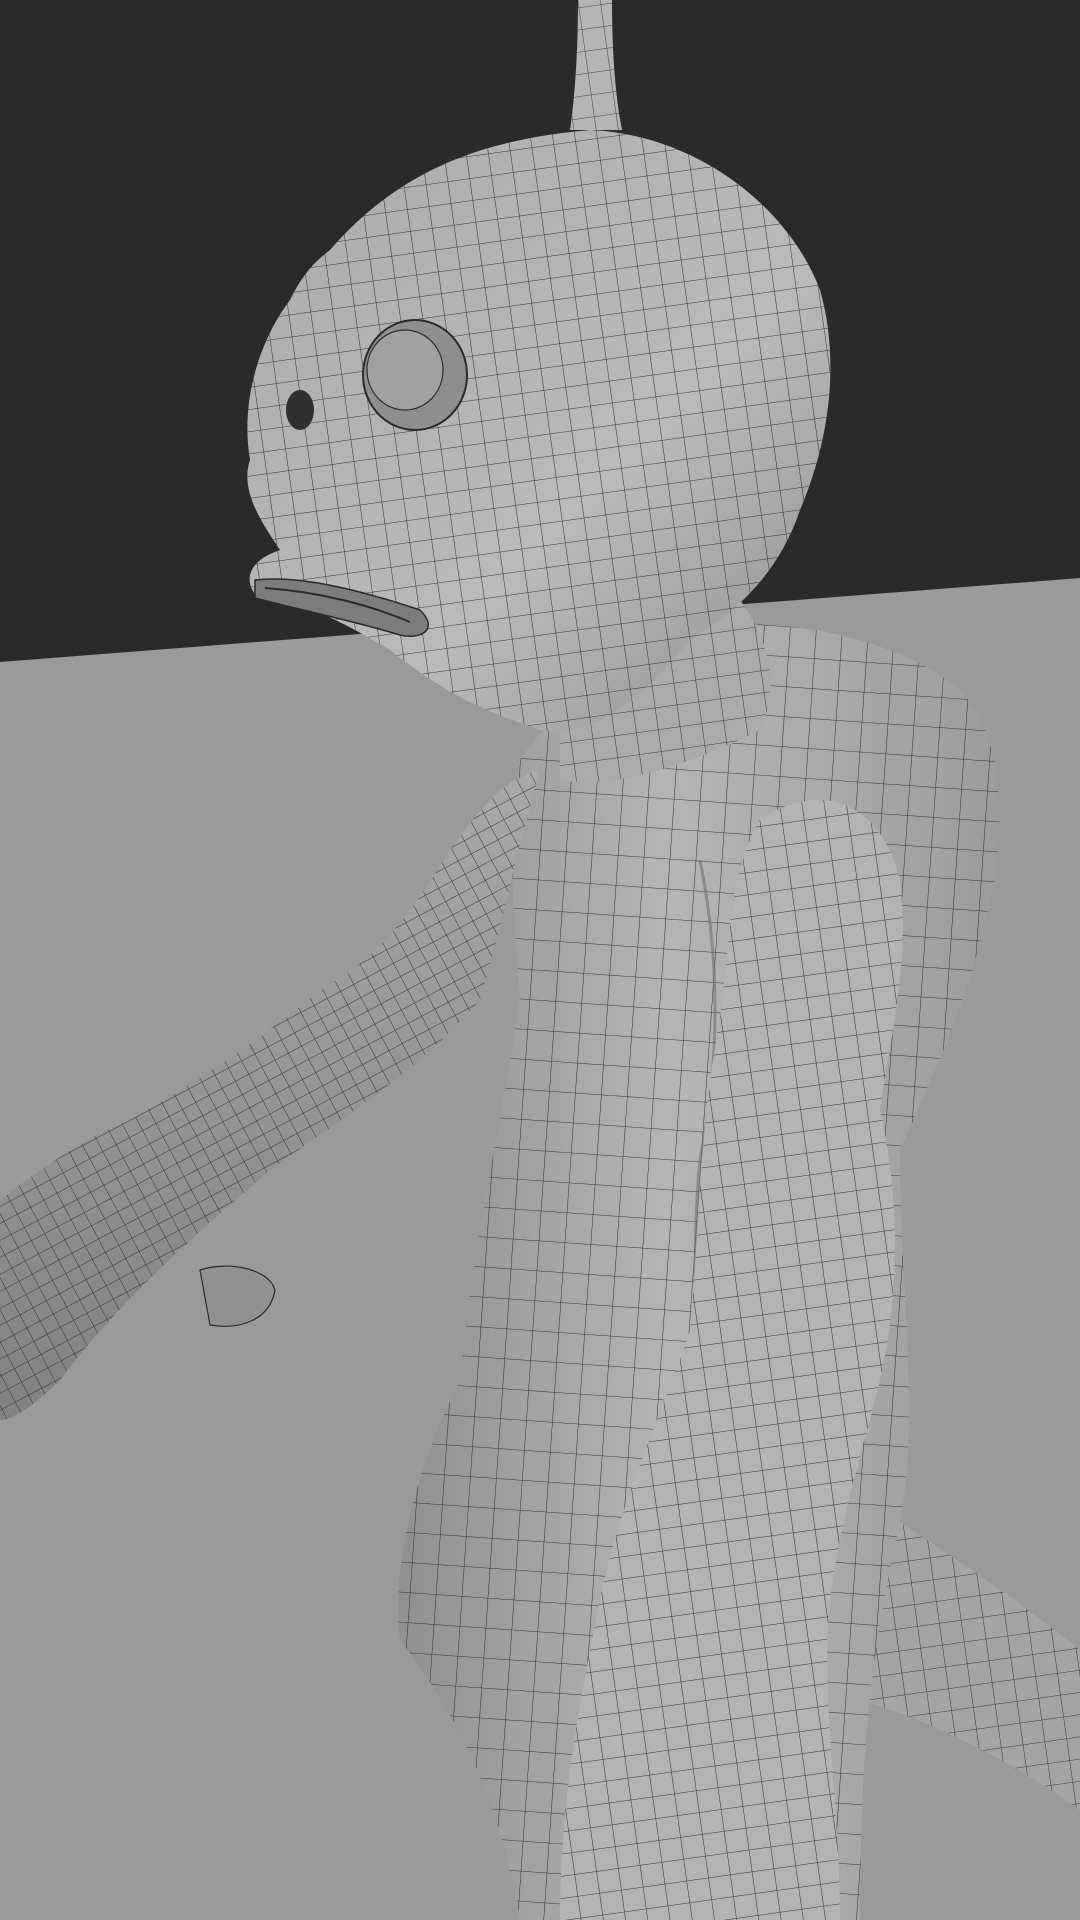 The image size is (1080, 1920). What do you see at coordinates (300, 410) in the screenshot?
I see `nostril` at bounding box center [300, 410].